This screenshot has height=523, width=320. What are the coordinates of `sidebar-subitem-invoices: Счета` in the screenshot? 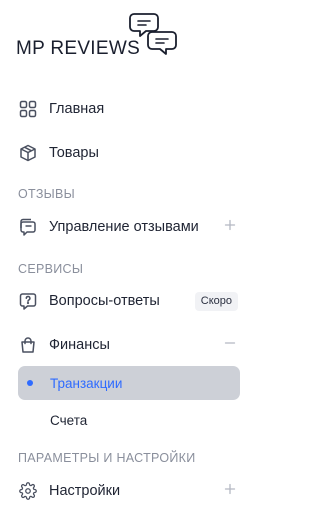 It's located at (129, 420).